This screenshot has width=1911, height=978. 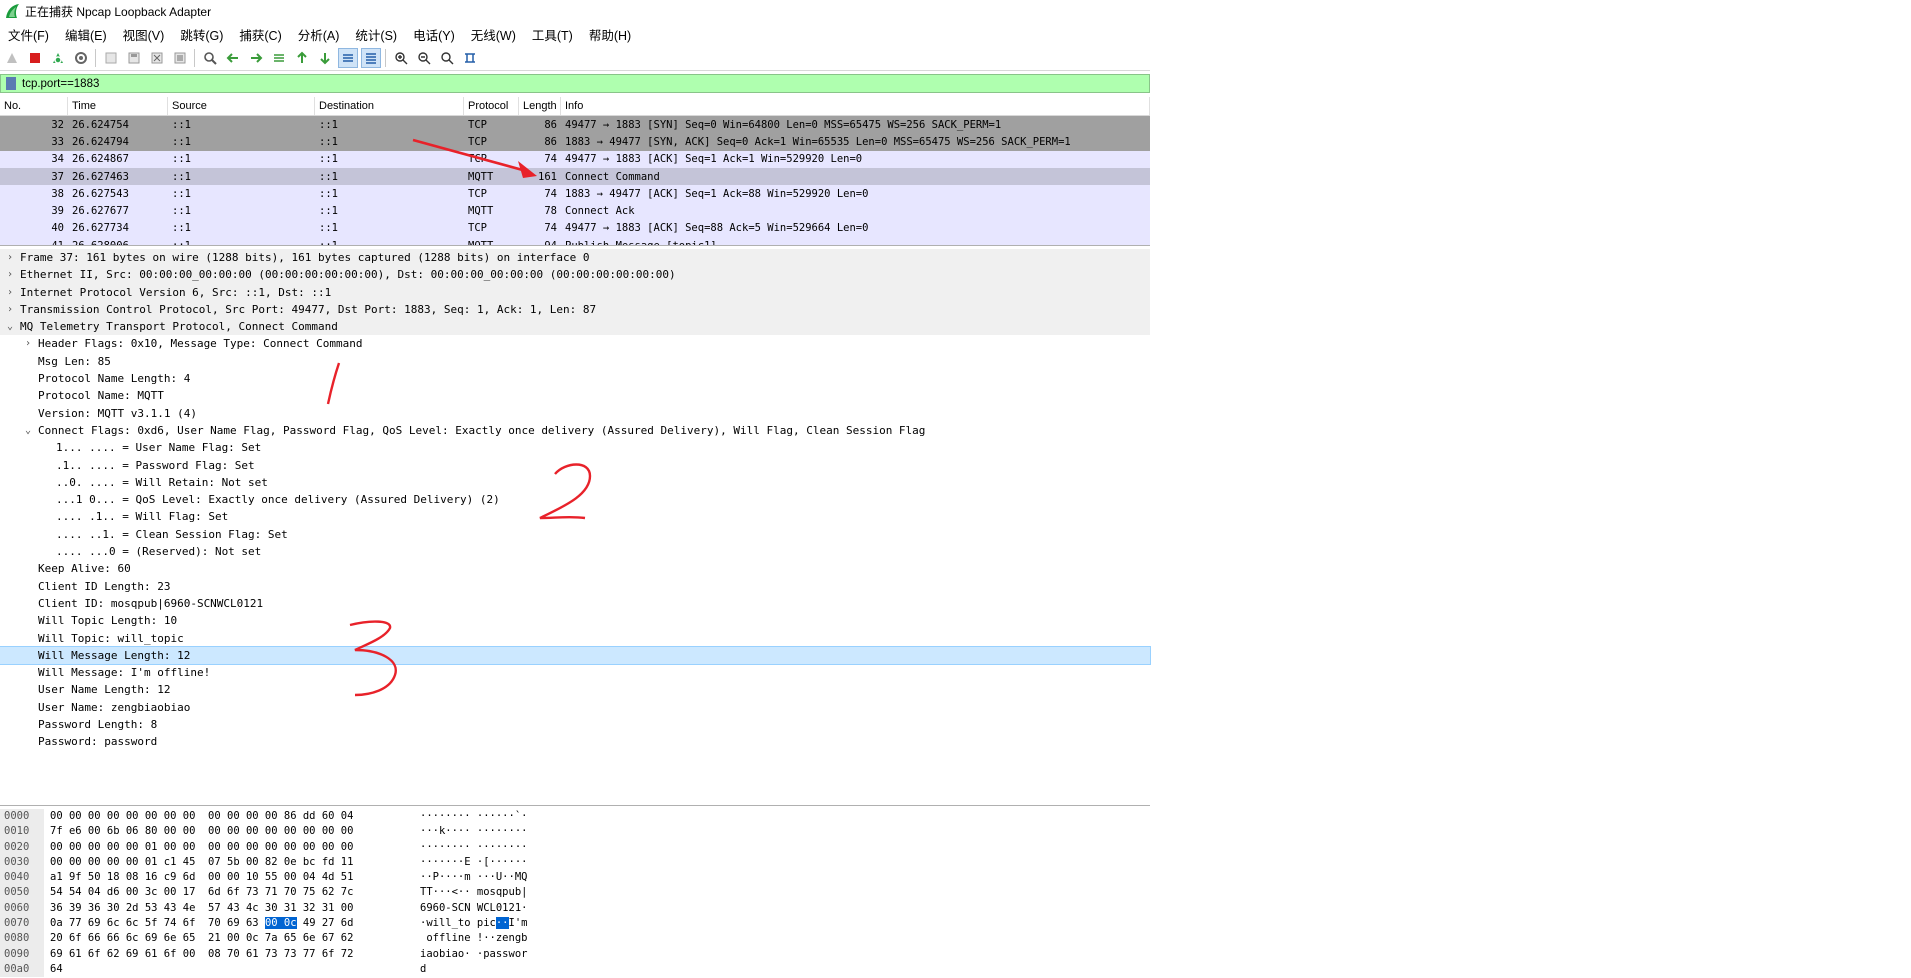 What do you see at coordinates (480, 969) in the screenshot?
I see `bytes-ascii: d` at bounding box center [480, 969].